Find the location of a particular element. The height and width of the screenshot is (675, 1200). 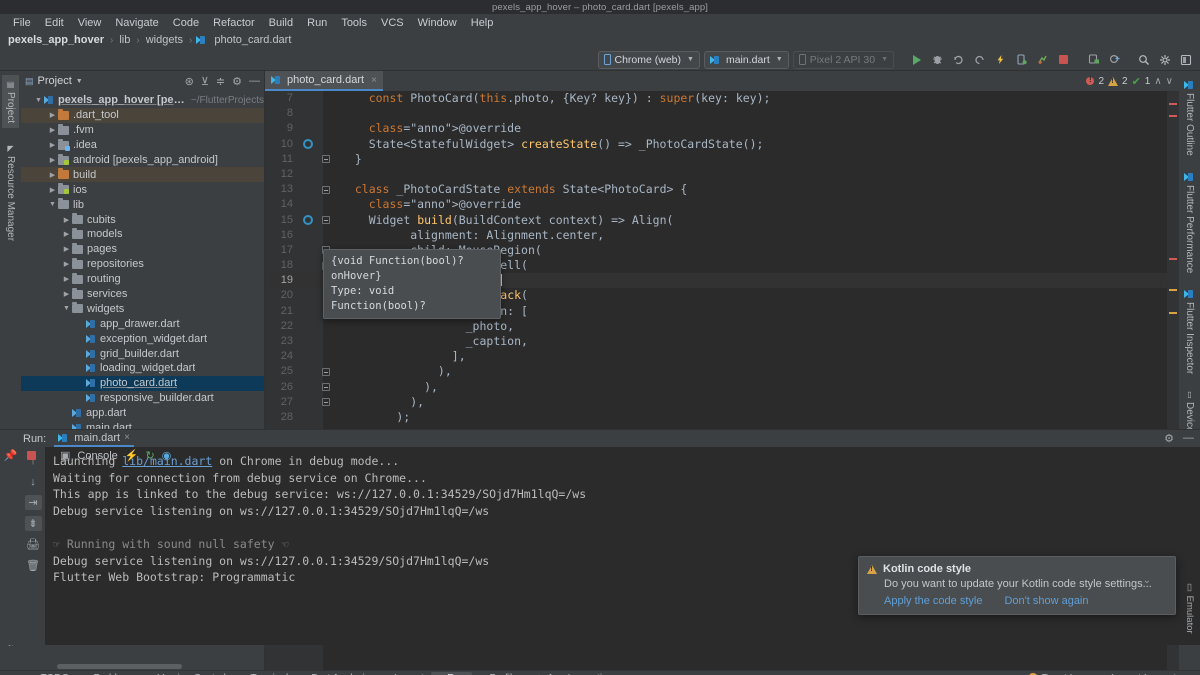

soft-wrap-icon: ⇥ is located at coordinates (33, 502).